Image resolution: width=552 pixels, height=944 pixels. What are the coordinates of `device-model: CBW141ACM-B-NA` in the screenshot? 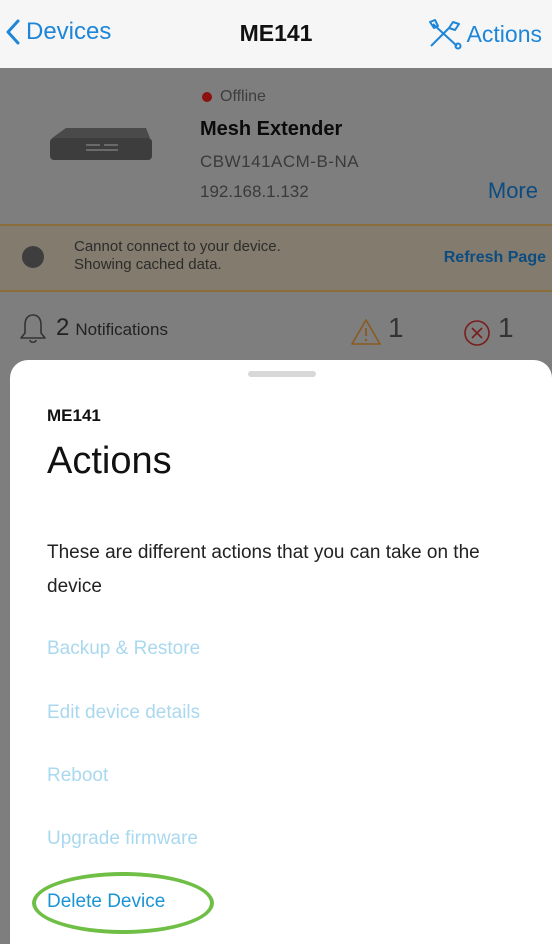 It's located at (280, 161).